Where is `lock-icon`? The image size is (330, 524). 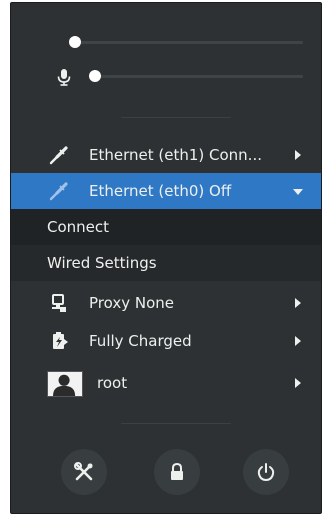 lock-icon is located at coordinates (177, 471).